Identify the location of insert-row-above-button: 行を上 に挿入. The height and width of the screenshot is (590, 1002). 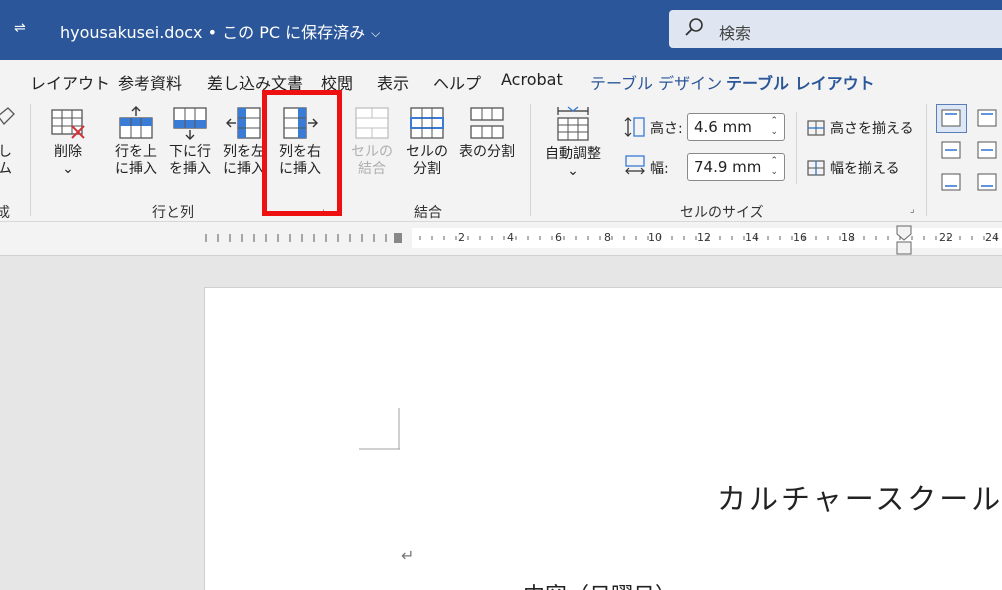
(136, 142).